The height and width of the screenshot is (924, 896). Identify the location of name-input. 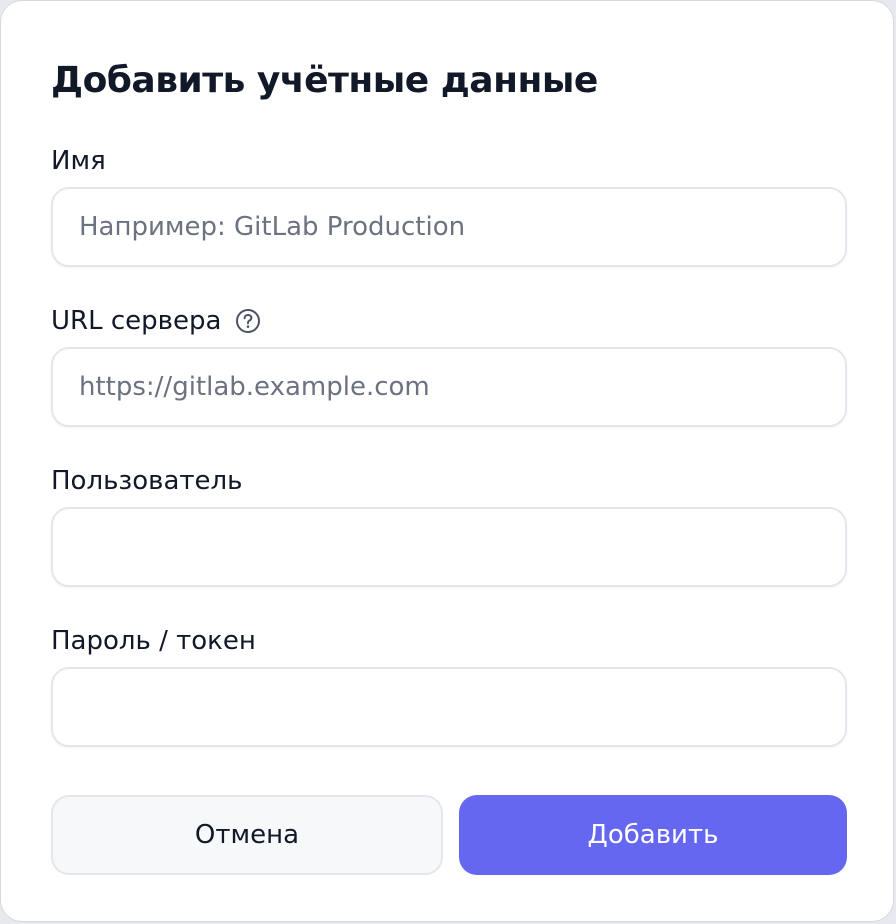
(449, 227).